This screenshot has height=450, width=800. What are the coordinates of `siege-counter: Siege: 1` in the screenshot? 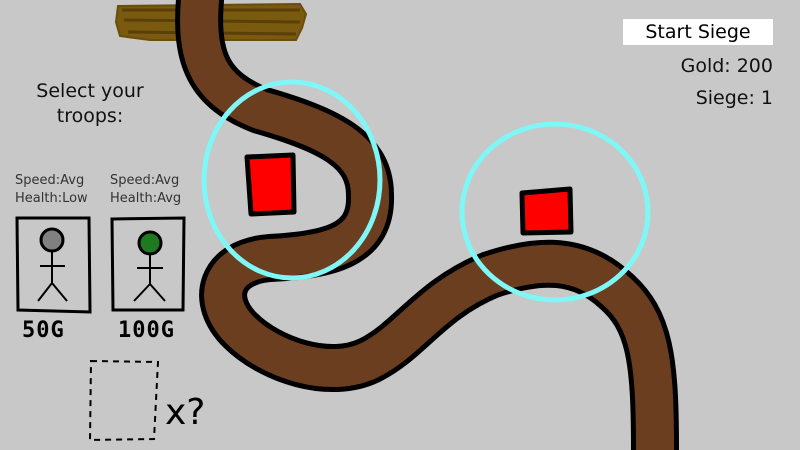 It's located at (734, 98).